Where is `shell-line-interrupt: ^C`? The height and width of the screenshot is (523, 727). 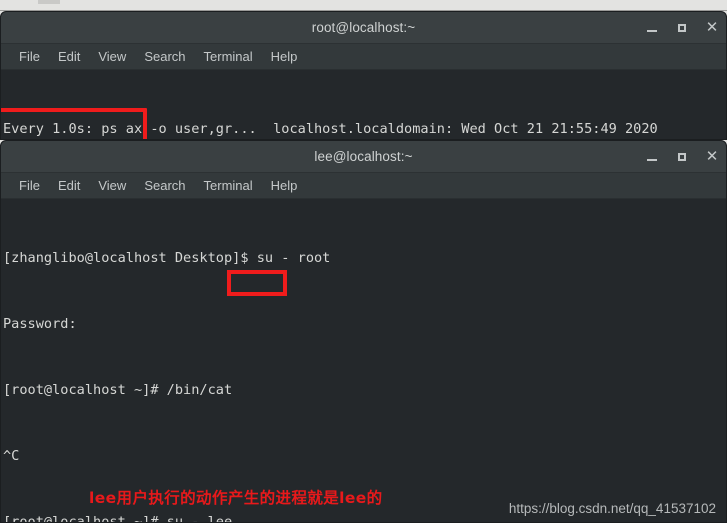
shell-line-interrupt: ^C is located at coordinates (11, 456).